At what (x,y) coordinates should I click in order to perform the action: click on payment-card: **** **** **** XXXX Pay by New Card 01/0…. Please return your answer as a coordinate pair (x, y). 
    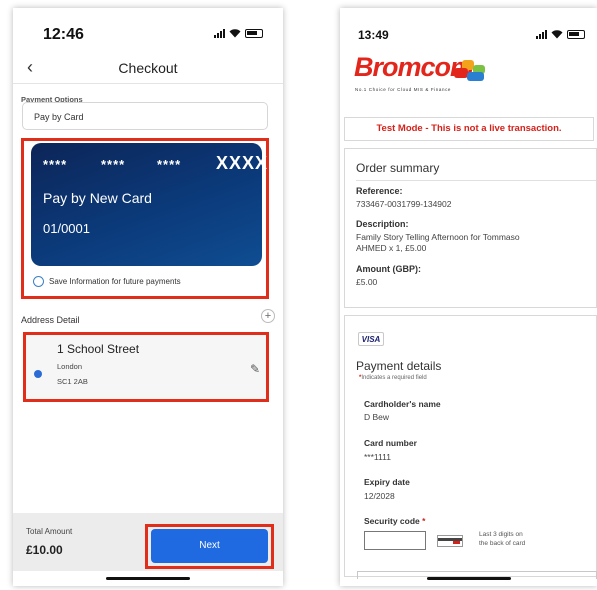
    Looking at the image, I should click on (149, 204).